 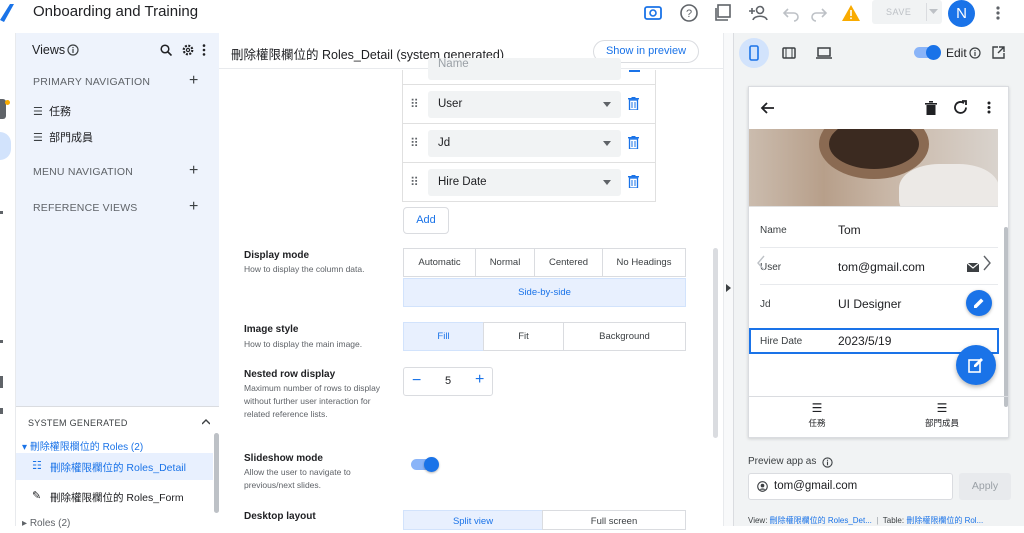 I want to click on save-options-chevron-icon, so click(x=933, y=12).